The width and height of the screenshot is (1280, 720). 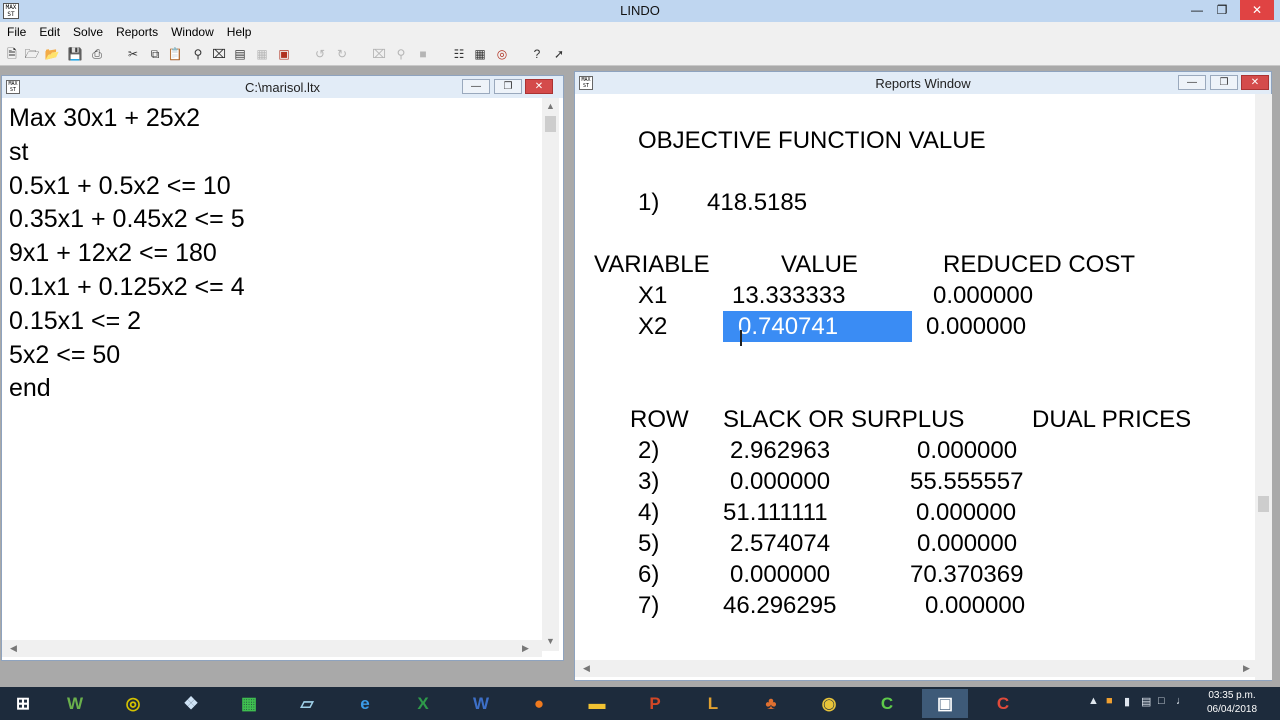 I want to click on reports-horizontal-scrollbar: ◀ ▶, so click(x=915, y=668).